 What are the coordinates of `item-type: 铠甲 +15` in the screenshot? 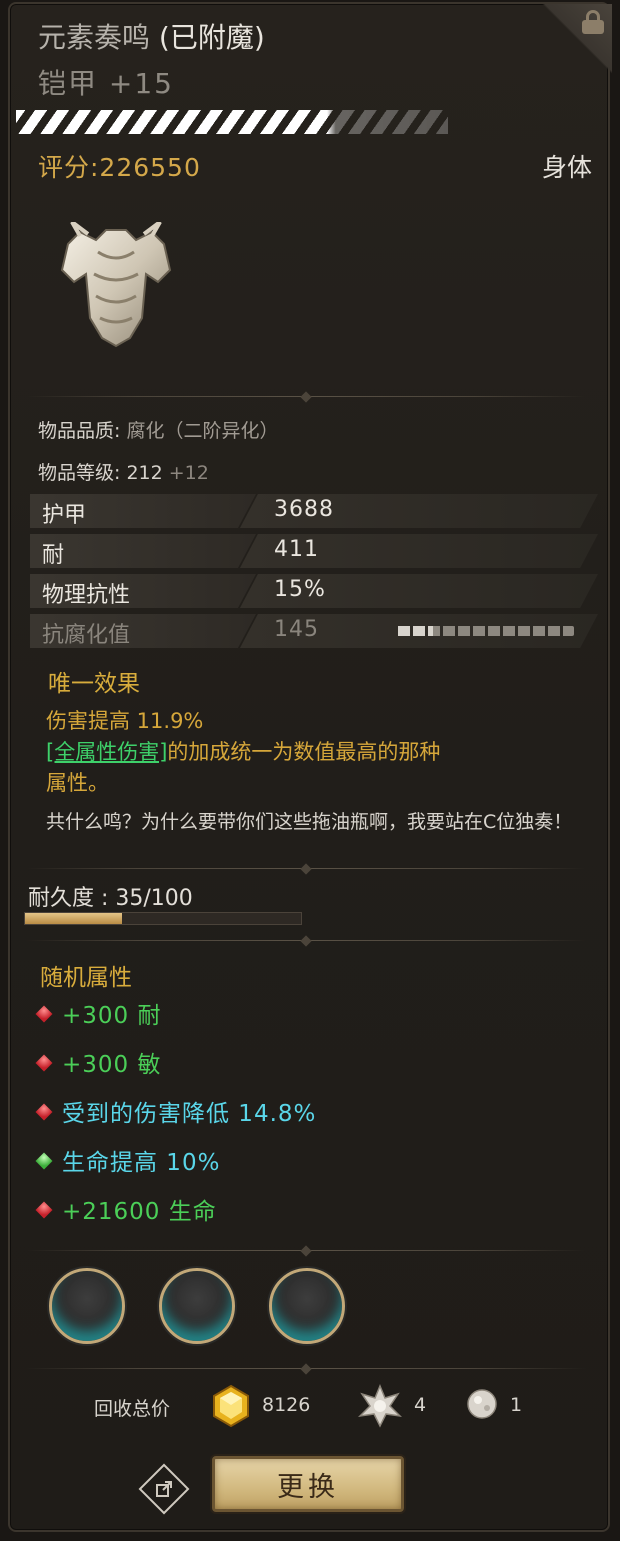 It's located at (106, 83).